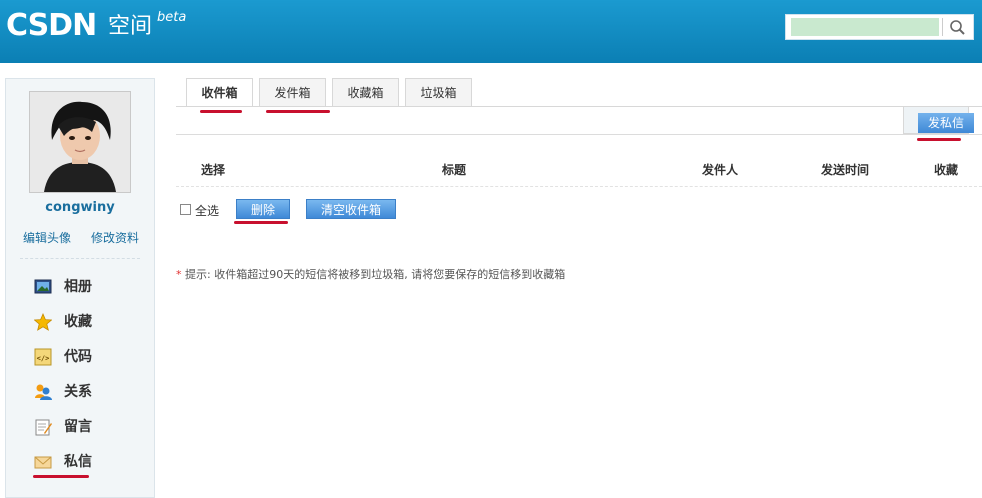 The image size is (982, 498). Describe the element at coordinates (946, 170) in the screenshot. I see `column-favorite: 收藏` at that location.